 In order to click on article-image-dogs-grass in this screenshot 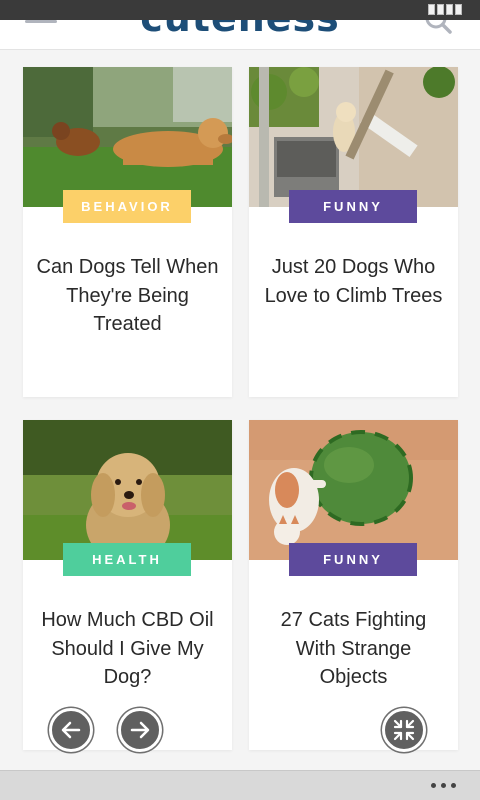, I will do `click(127, 137)`.